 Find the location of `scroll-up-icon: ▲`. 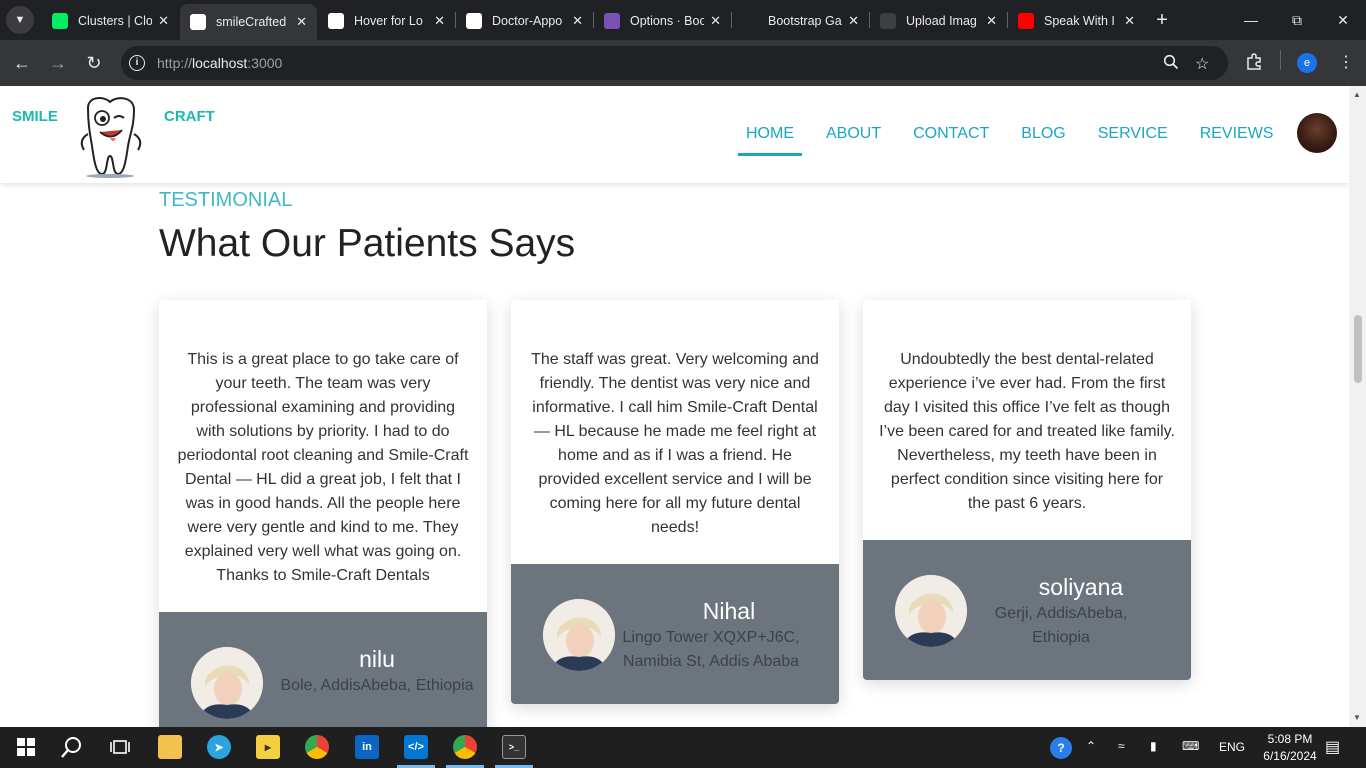

scroll-up-icon: ▲ is located at coordinates (1357, 94).